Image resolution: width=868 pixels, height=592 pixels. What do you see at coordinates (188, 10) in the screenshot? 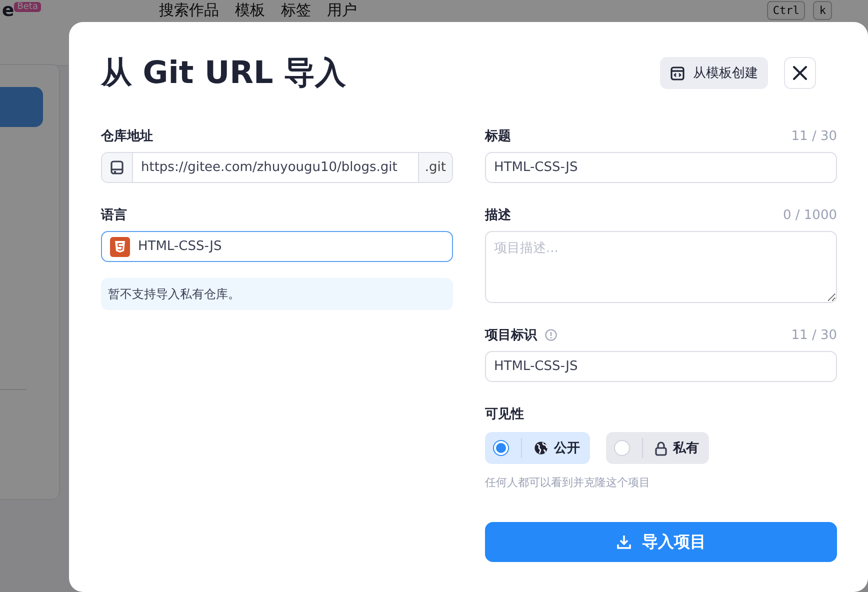
I see `nav-link: 搜索作品` at bounding box center [188, 10].